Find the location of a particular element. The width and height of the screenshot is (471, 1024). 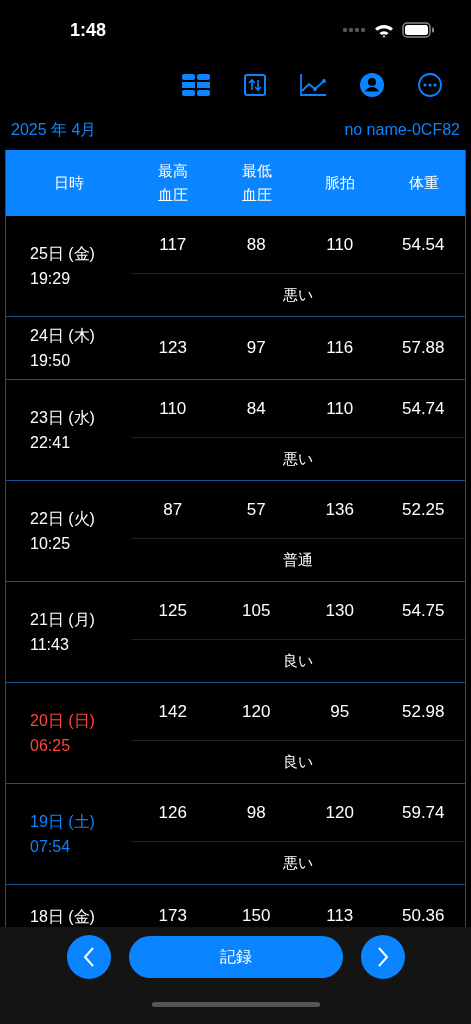

table-cell-text: 57.88 is located at coordinates (423, 348).